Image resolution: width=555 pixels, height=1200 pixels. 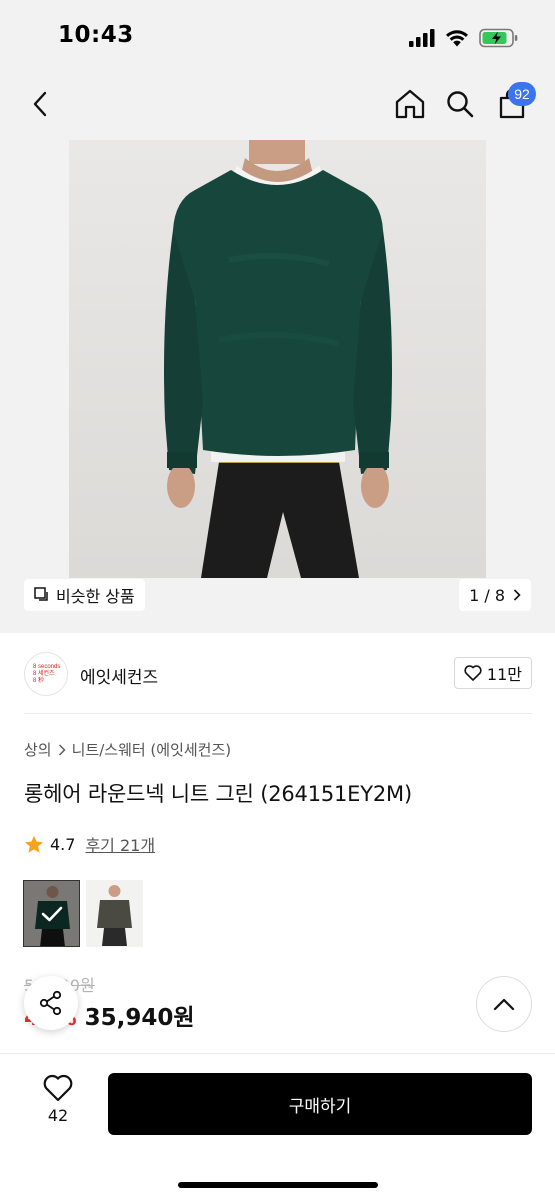 I want to click on chevron-left-icon, so click(x=40, y=104).